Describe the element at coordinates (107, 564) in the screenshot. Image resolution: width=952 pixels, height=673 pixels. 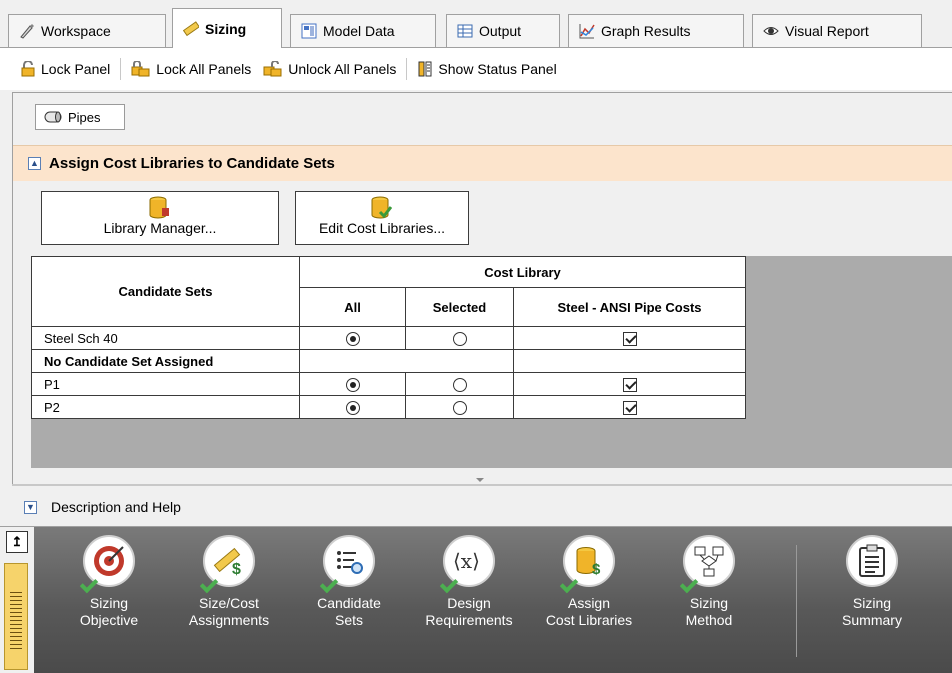
I see `target-icon` at that location.